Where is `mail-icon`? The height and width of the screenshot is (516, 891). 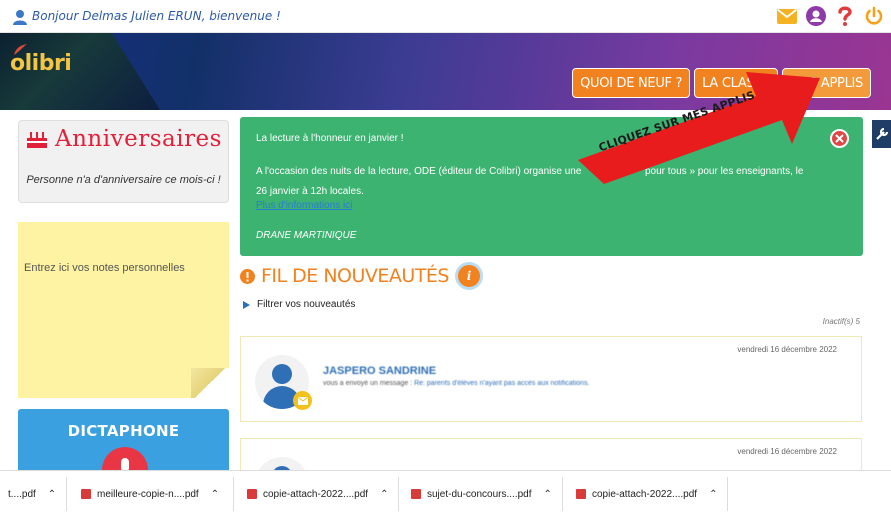 mail-icon is located at coordinates (787, 16).